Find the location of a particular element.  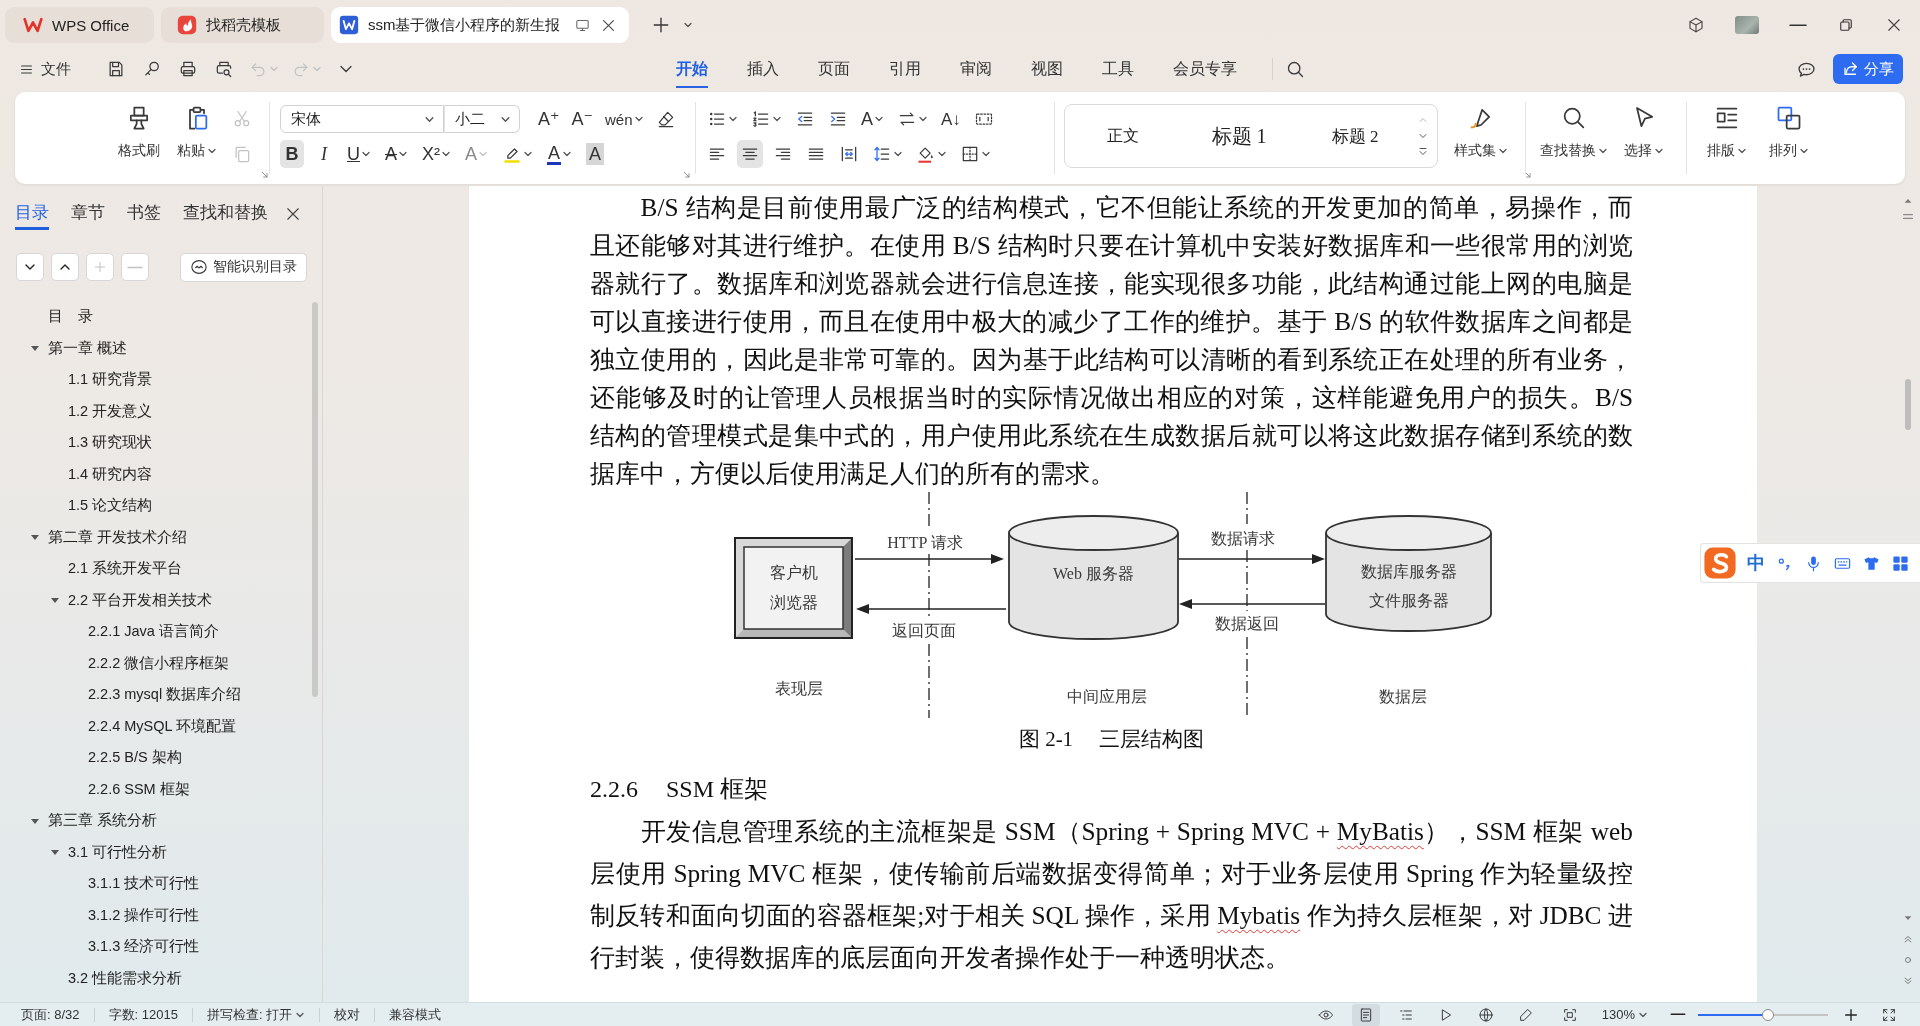

toc-item: 2.1 系统开发平台 is located at coordinates (125, 569).